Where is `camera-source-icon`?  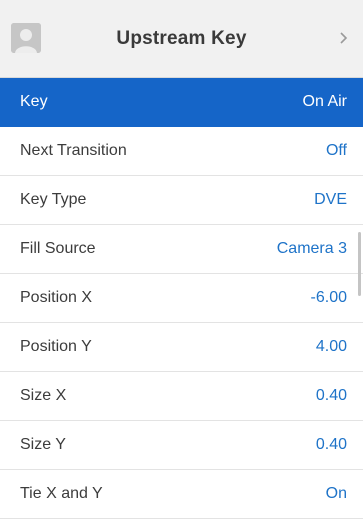 camera-source-icon is located at coordinates (26, 38).